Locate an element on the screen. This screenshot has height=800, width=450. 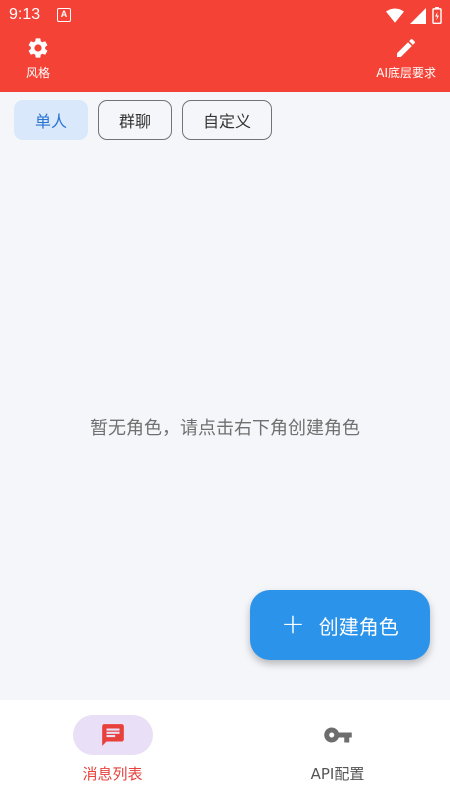
nav-message-list-label: 消息列表 is located at coordinates (112, 774).